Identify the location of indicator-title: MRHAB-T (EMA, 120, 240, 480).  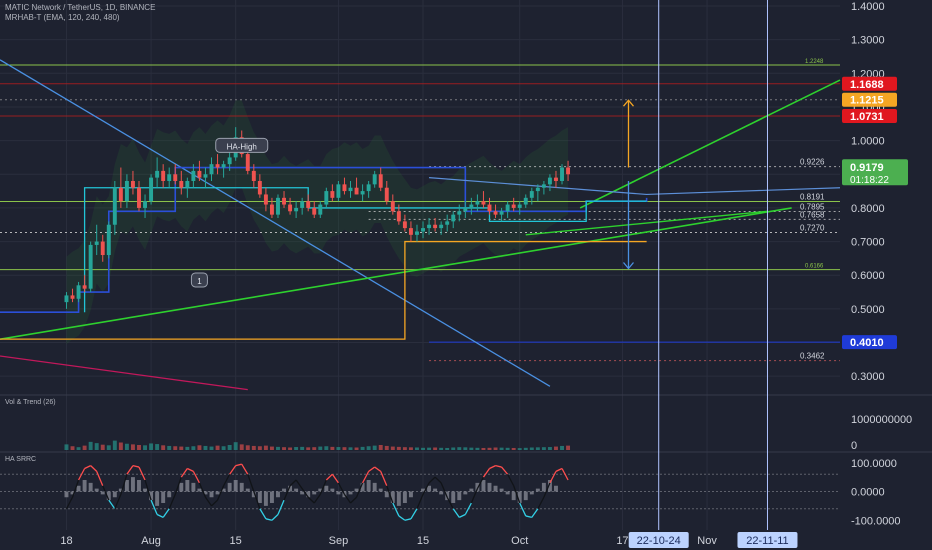
(62, 17).